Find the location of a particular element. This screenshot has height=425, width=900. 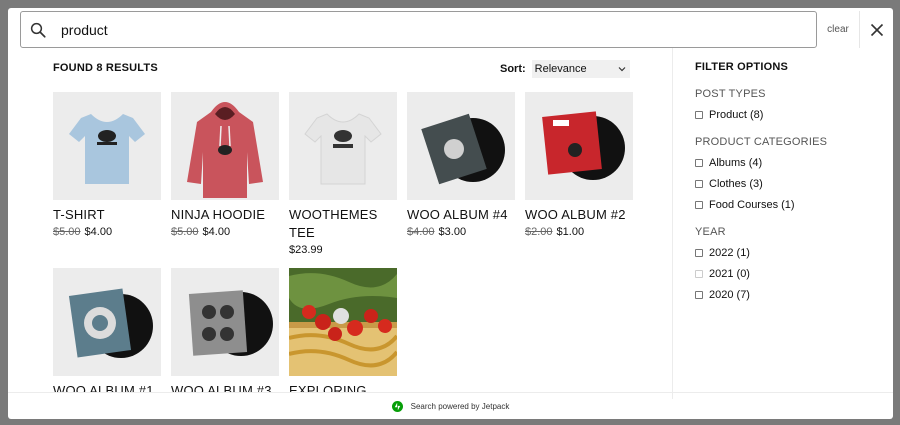

product-card: WOO ALBUM #1 is located at coordinates (107, 330).